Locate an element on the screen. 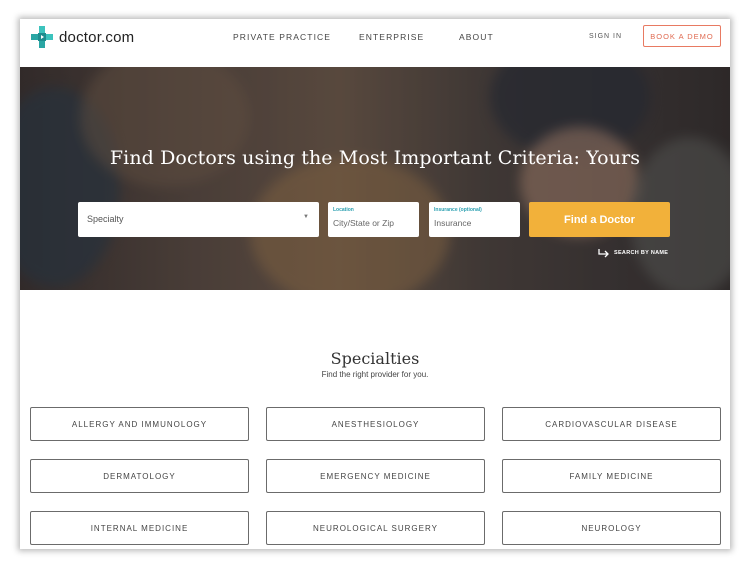  specialty-neurology: NEUROLOGY is located at coordinates (611, 528).